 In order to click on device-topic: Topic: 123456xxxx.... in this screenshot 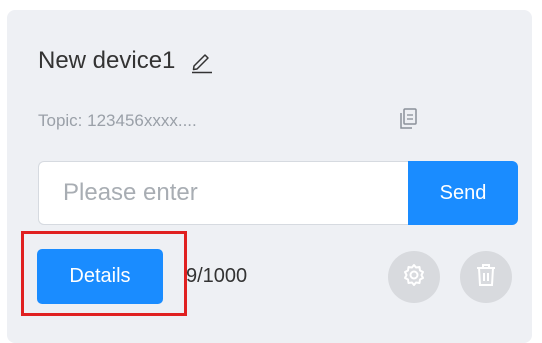, I will do `click(117, 120)`.